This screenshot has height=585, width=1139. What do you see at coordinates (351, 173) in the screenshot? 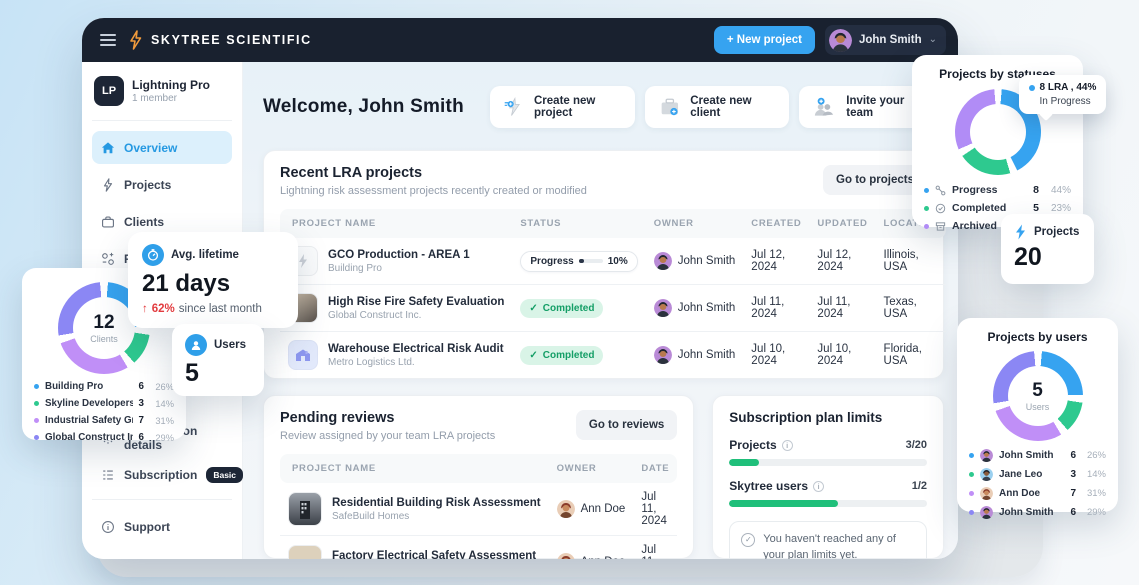
I see `panel-title: Recent LRA projects` at bounding box center [351, 173].